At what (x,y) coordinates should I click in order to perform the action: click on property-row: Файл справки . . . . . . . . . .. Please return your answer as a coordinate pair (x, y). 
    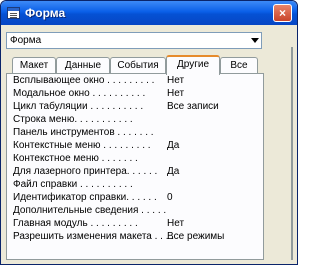
    Looking at the image, I should click on (135, 185).